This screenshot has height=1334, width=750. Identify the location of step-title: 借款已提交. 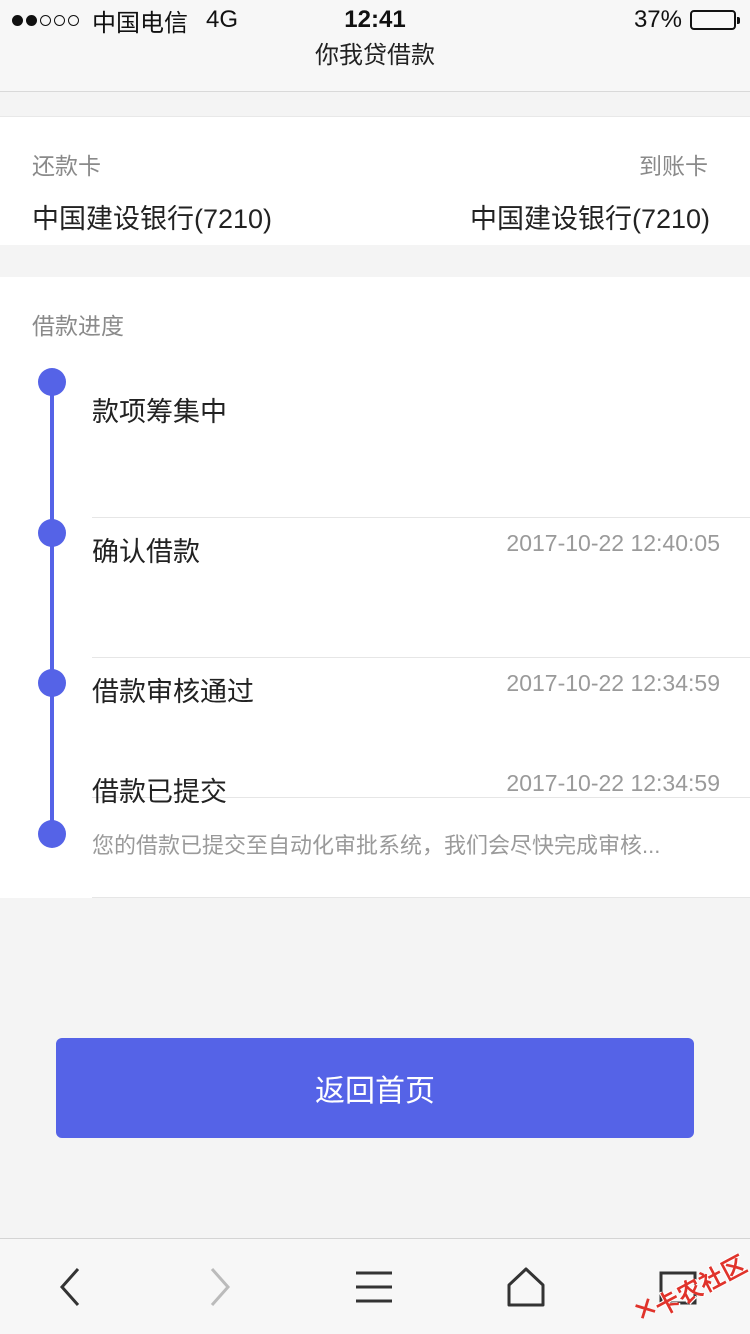
(159, 792).